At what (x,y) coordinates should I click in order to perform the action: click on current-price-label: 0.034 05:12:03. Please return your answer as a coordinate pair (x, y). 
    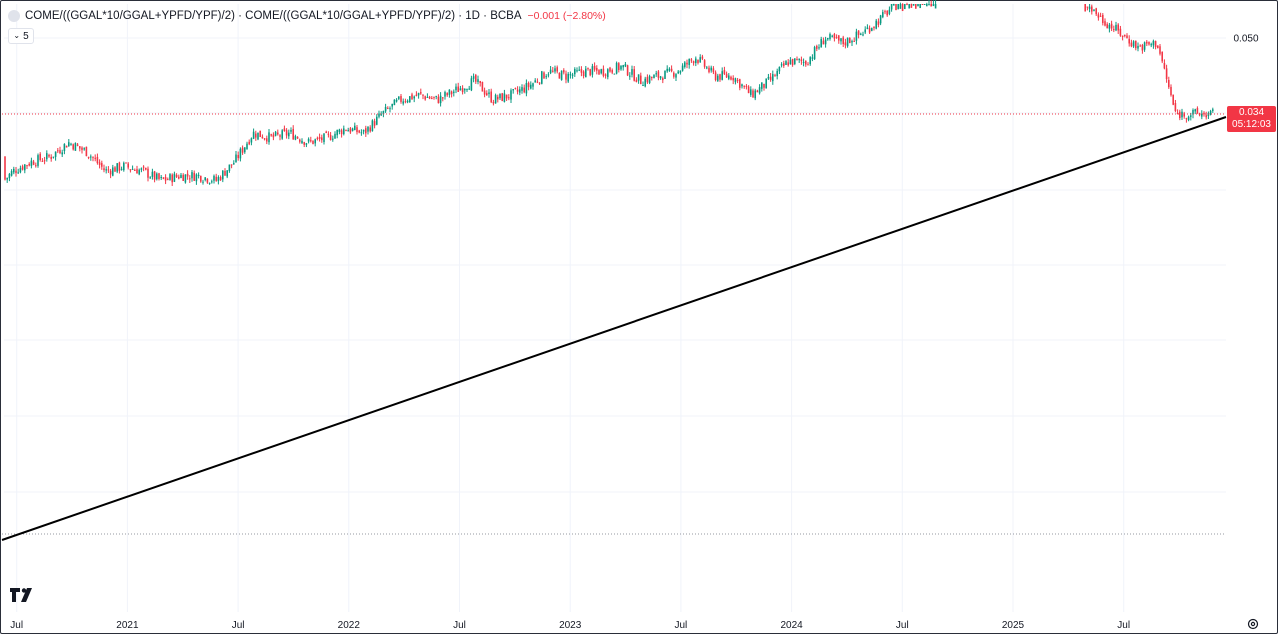
    Looking at the image, I should click on (1251, 119).